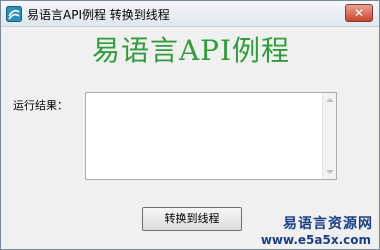  I want to click on window-title: 易语言API例程 转换到线程, so click(98, 15).